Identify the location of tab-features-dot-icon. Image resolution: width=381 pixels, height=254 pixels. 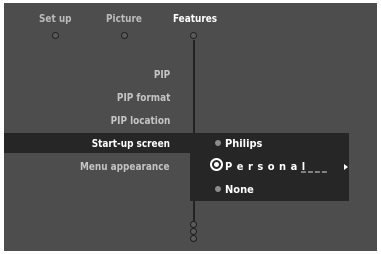
(193, 35).